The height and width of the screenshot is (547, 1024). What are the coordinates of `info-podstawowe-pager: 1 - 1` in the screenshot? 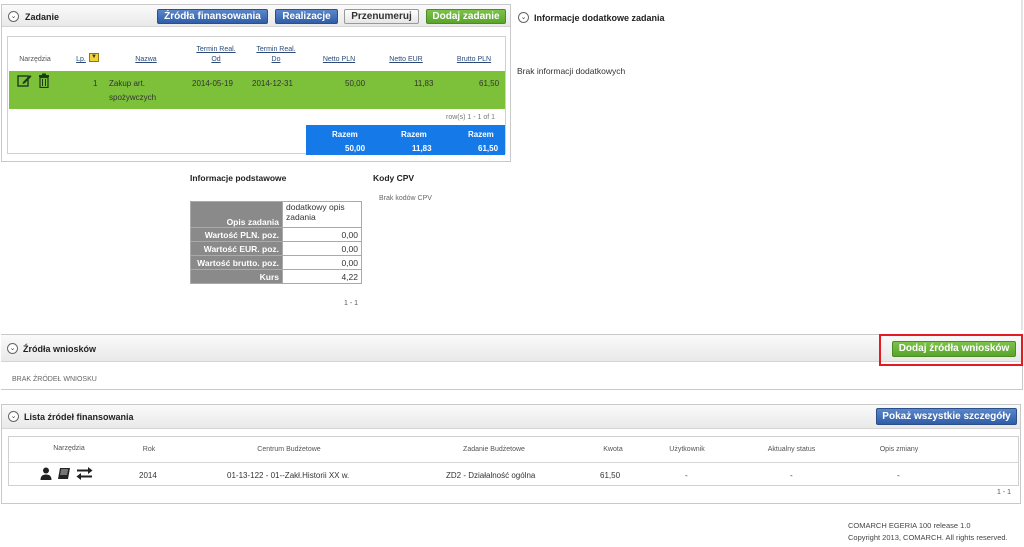 It's located at (351, 303).